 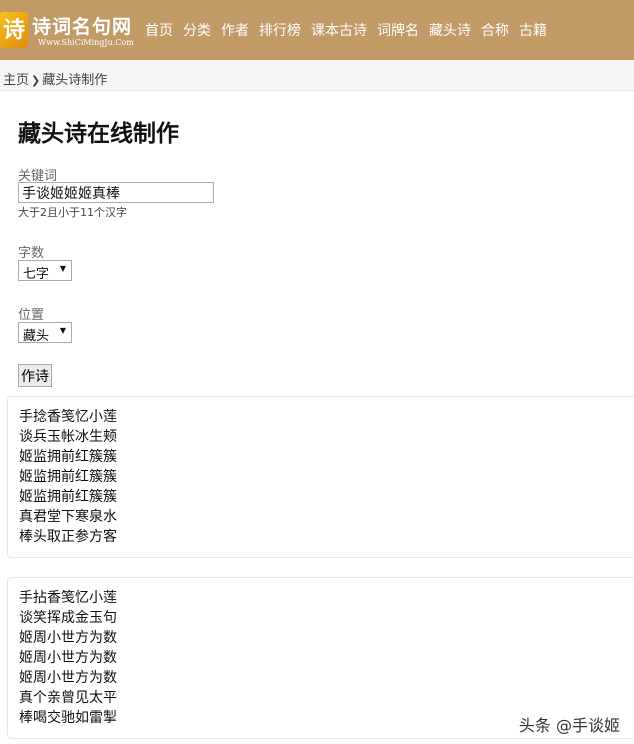 I want to click on logo-text: 诗词名句网, so click(x=82, y=27).